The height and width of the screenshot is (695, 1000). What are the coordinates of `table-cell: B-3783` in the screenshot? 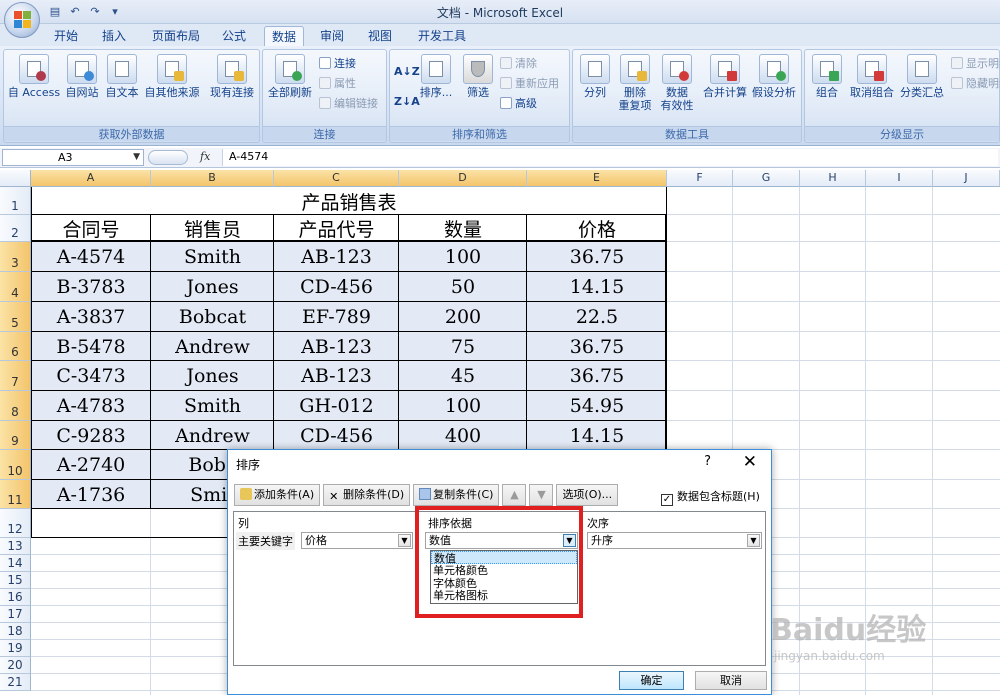 It's located at (91, 287).